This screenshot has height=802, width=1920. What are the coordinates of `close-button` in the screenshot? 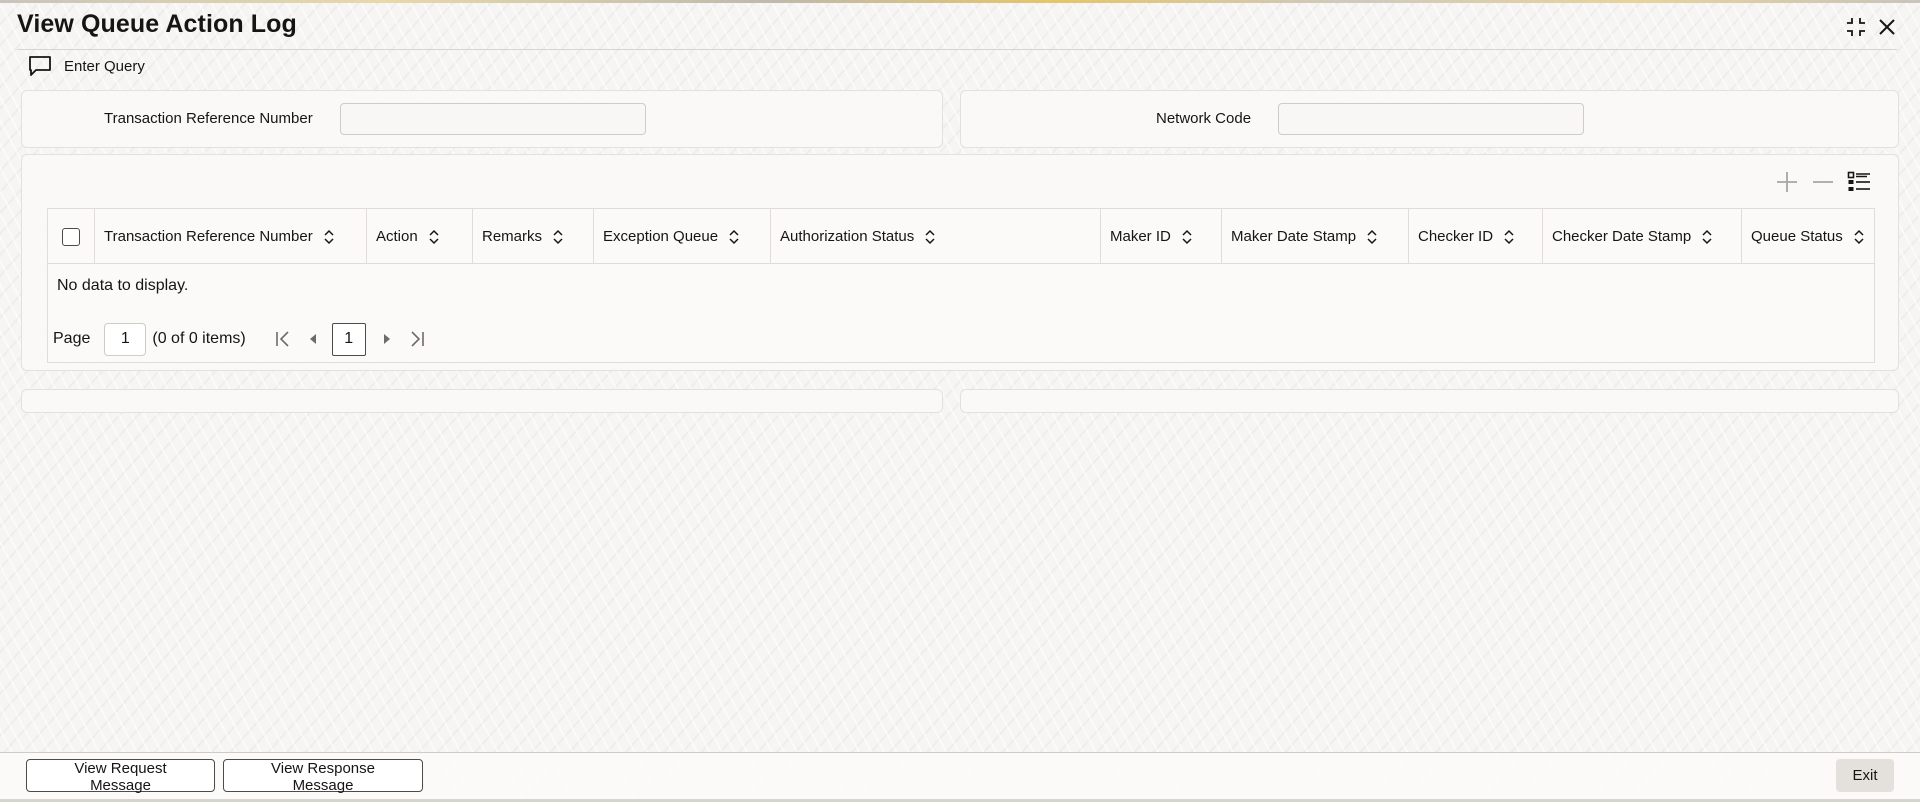 It's located at (1887, 27).